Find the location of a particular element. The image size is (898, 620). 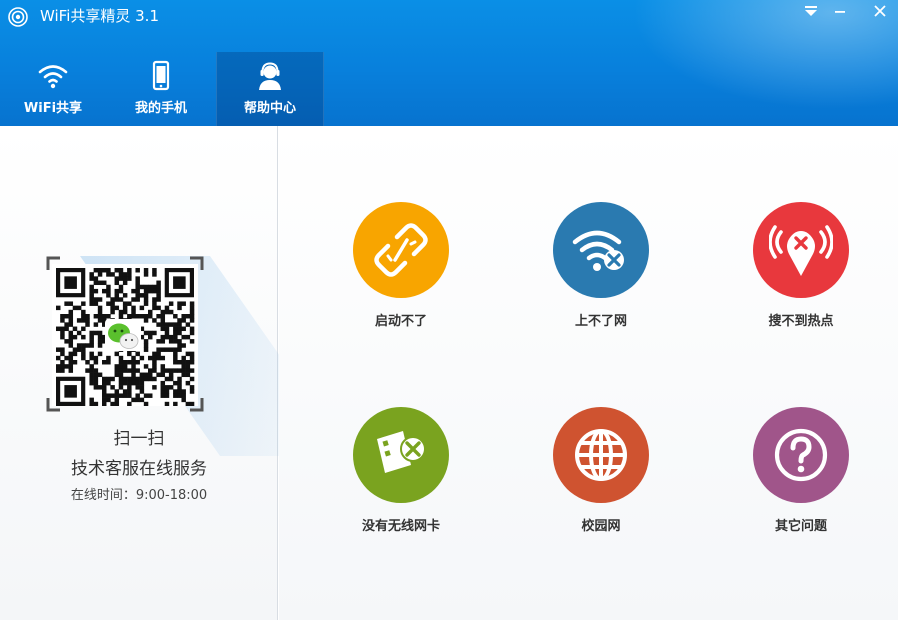

minimize-button is located at coordinates (840, 11).